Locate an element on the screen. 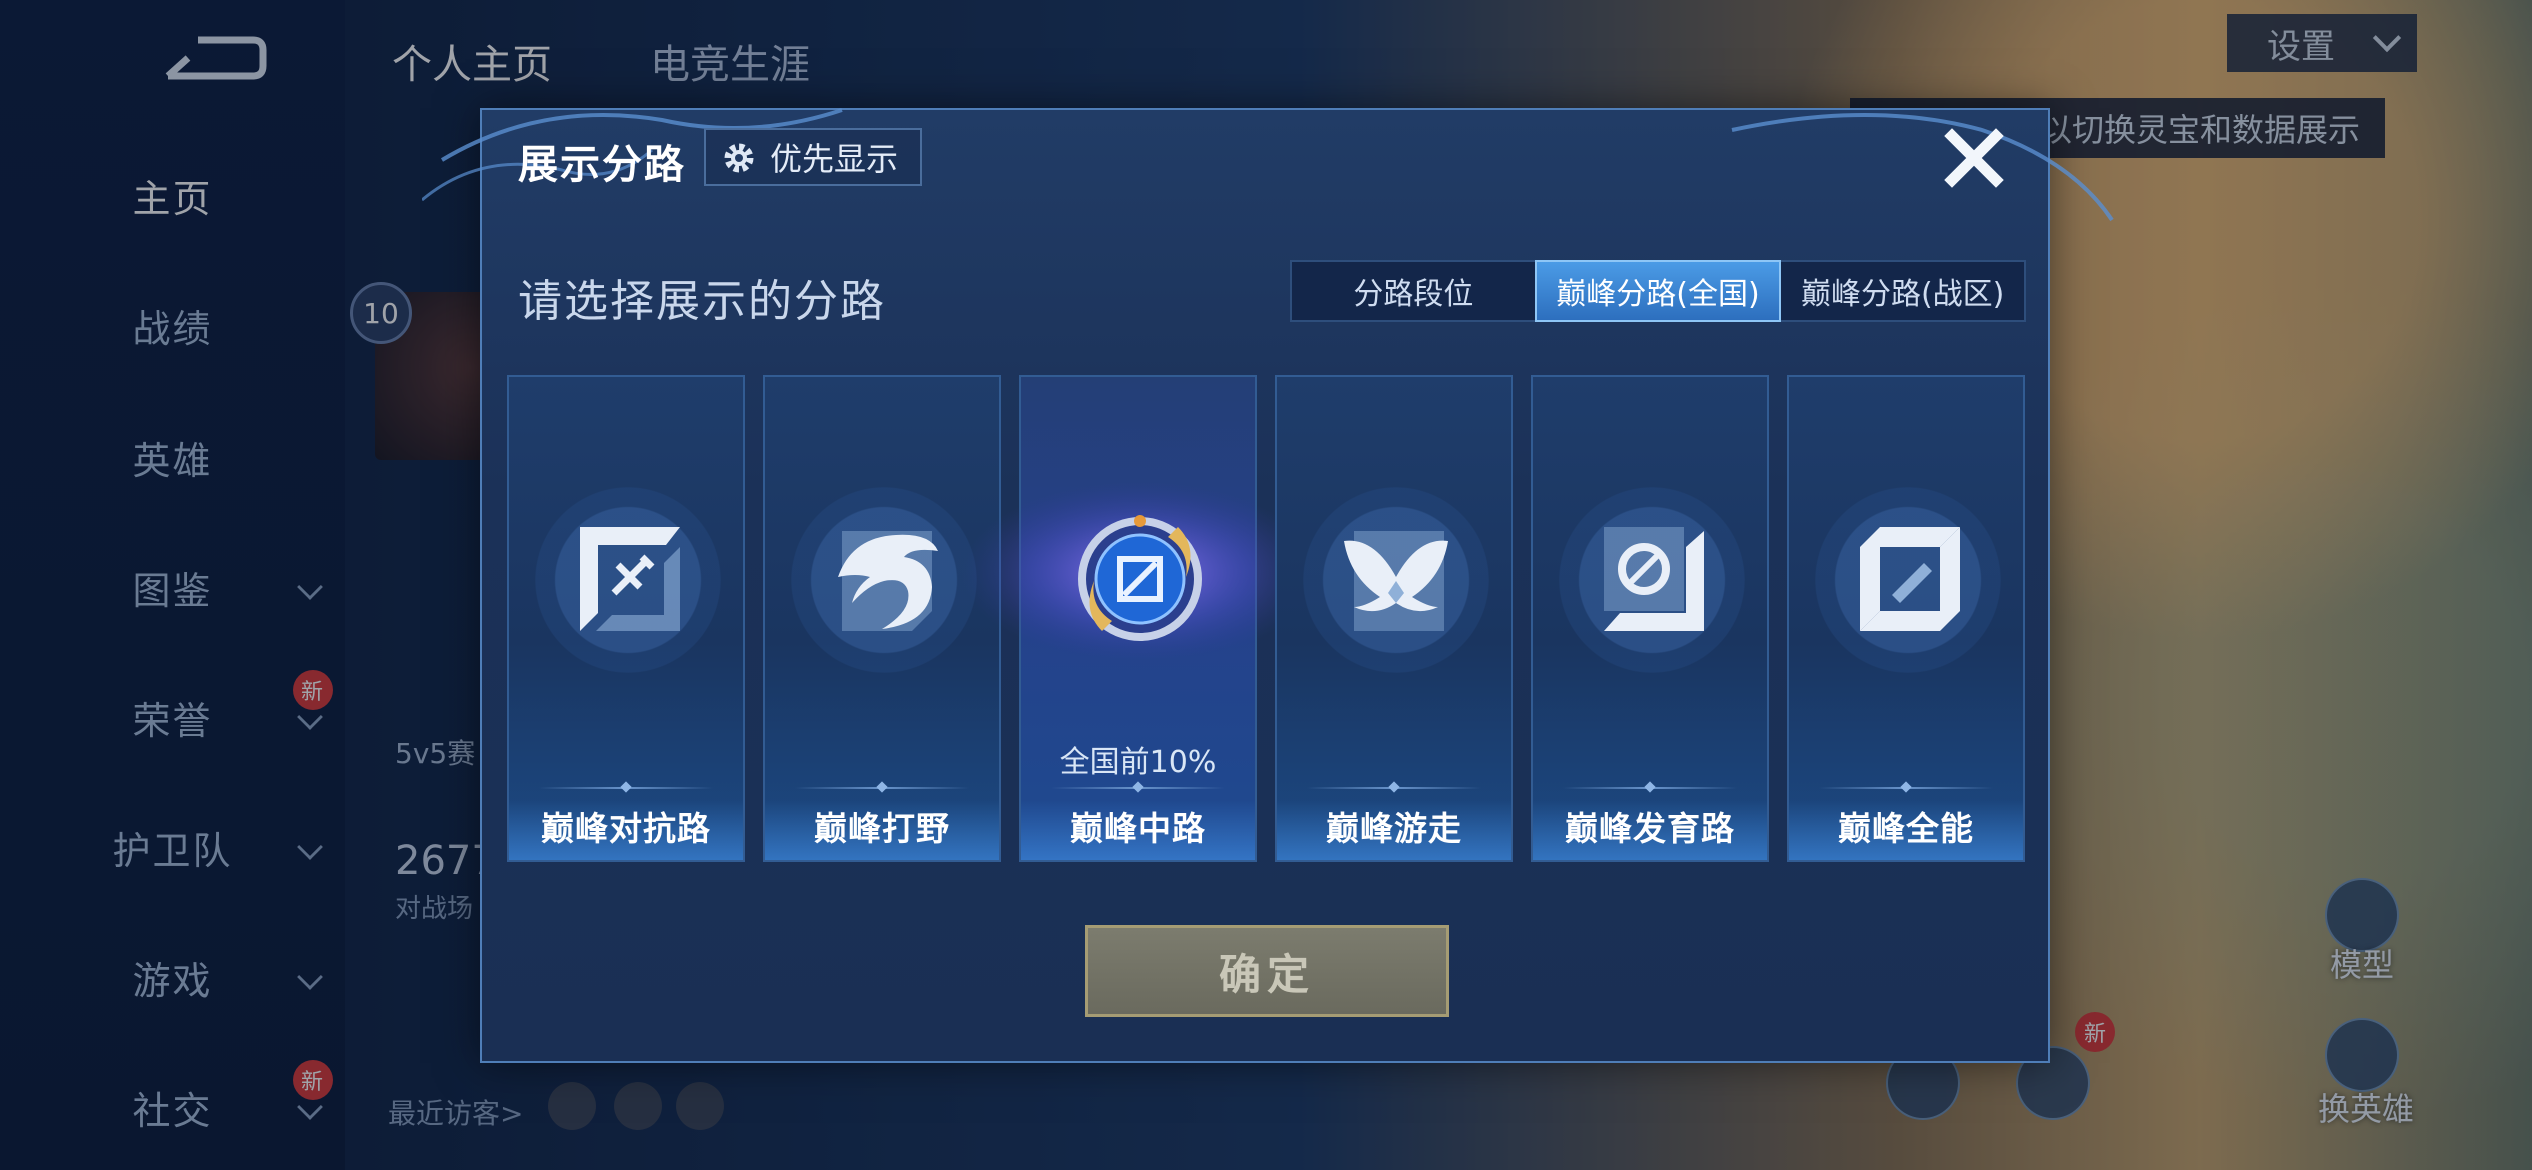 This screenshot has width=2532, height=1170. sword-lane-icon is located at coordinates (630, 579).